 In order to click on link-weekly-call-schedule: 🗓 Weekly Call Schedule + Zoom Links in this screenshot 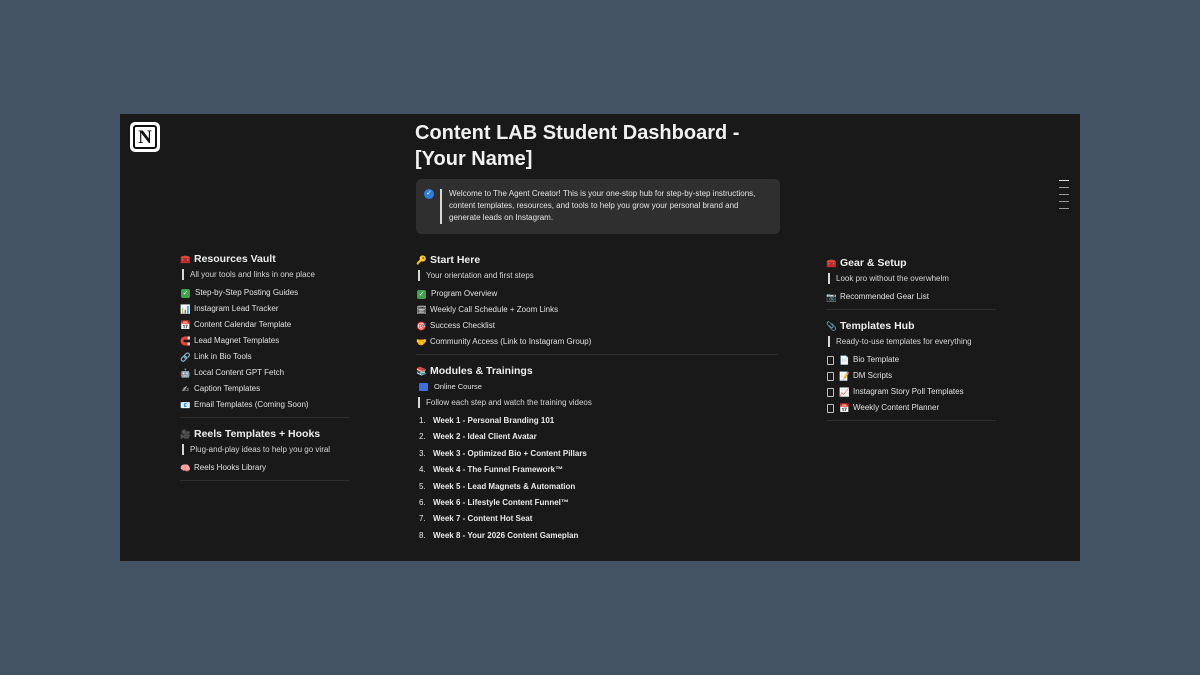, I will do `click(601, 310)`.